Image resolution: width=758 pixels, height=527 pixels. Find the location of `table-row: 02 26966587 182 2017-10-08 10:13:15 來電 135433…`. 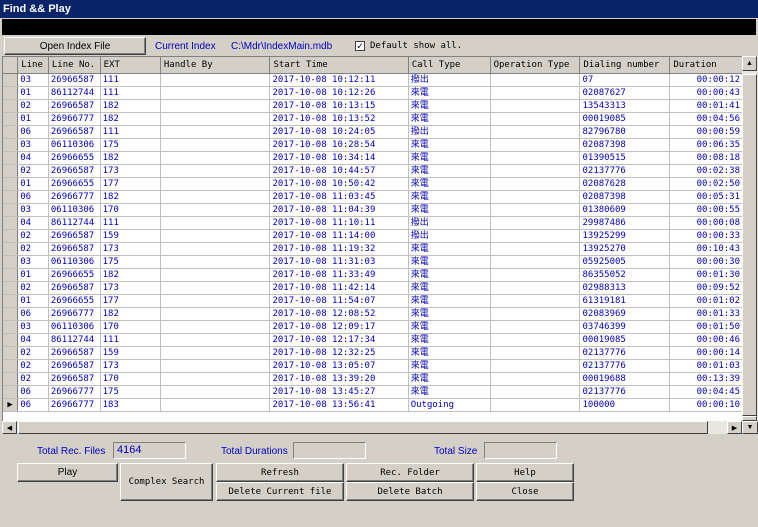

table-row: 02 26966587 182 2017-10-08 10:13:15 來電 135433… is located at coordinates (373, 106).